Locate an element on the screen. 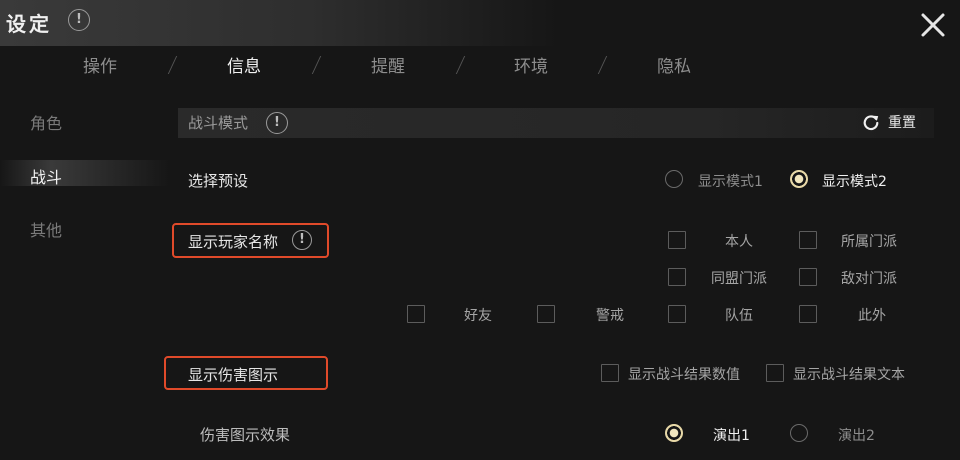 Image resolution: width=960 pixels, height=460 pixels. section-header is located at coordinates (556, 123).